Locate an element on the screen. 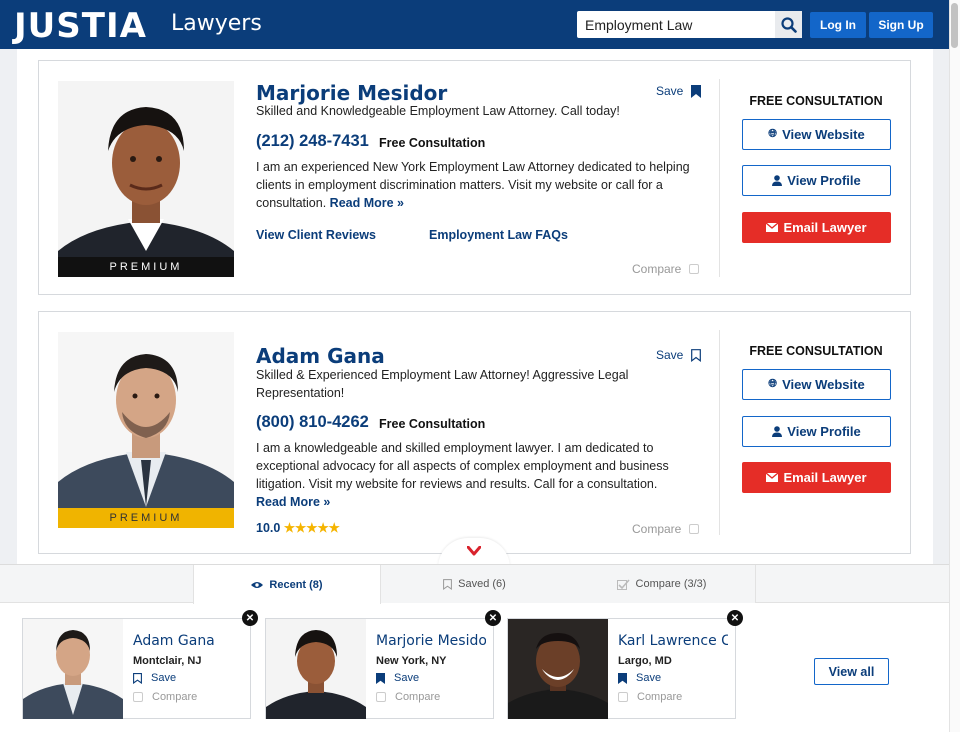  lawyer-phone: (212) 248-7431 is located at coordinates (312, 141).